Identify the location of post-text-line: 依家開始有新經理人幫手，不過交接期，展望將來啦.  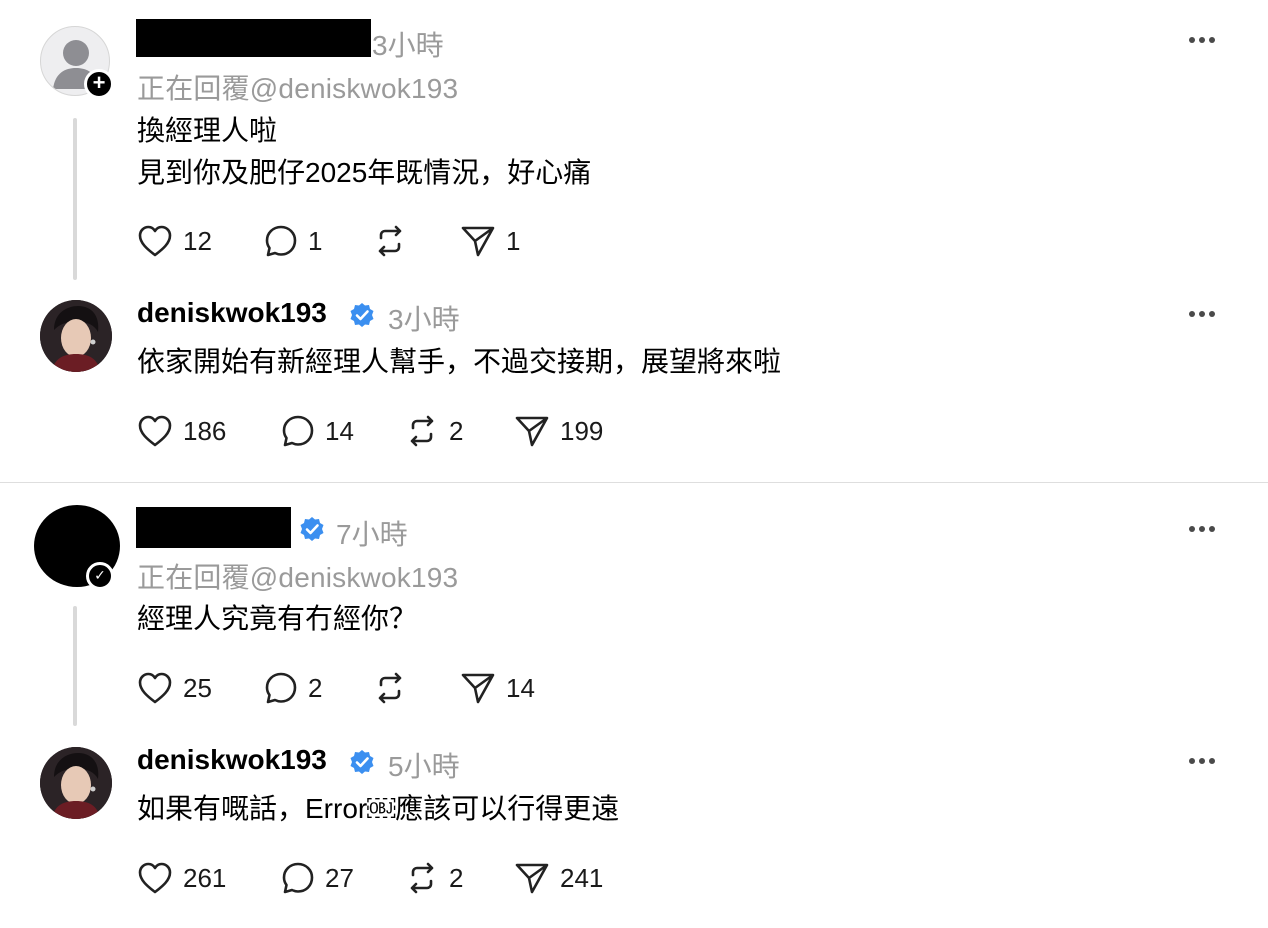
(459, 361).